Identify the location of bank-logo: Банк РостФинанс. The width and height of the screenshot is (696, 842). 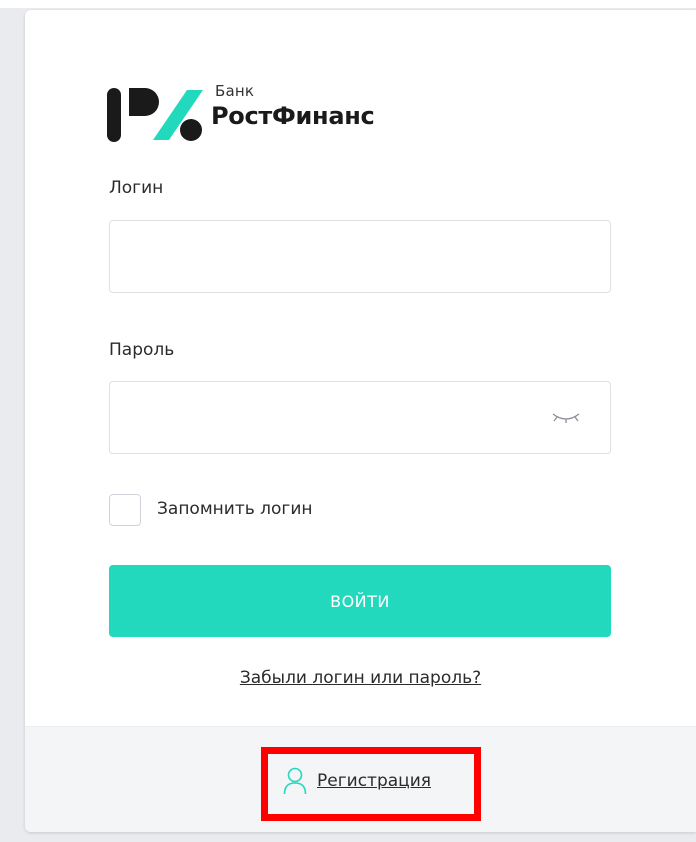
(252, 112).